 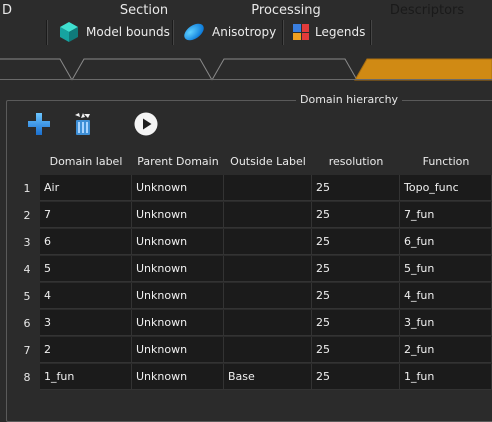 I want to click on tab-label: Section, so click(x=144, y=10).